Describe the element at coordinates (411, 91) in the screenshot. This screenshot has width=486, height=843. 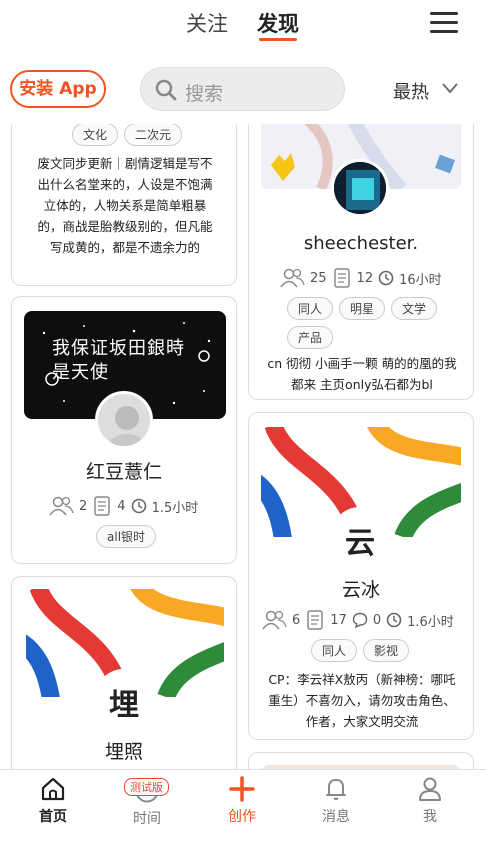
I see `sort-select: 最热` at that location.